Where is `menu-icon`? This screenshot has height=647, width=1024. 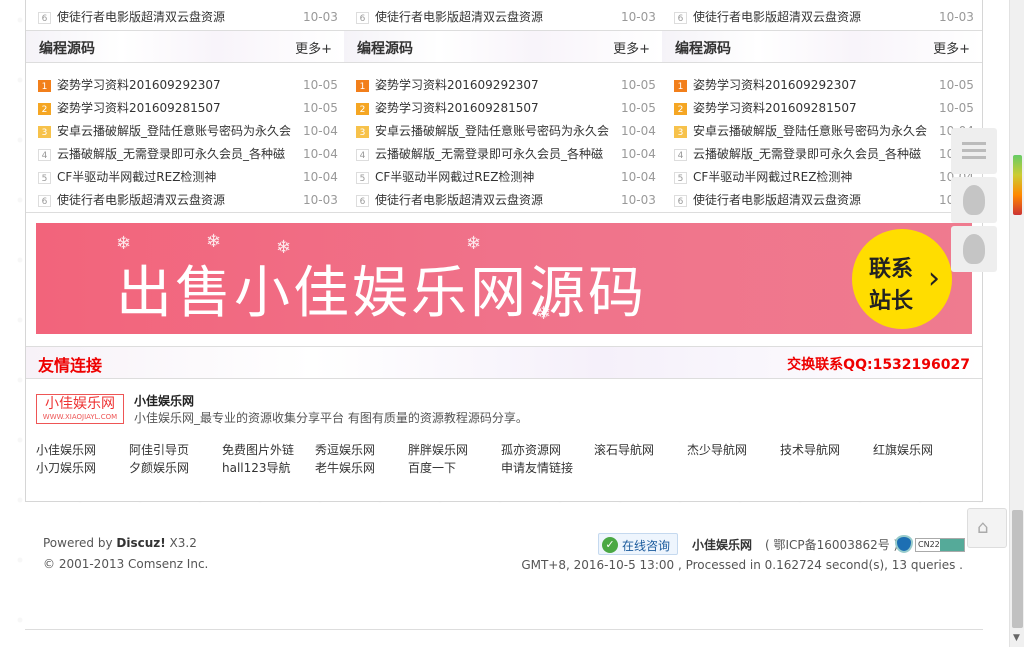
menu-icon is located at coordinates (974, 143).